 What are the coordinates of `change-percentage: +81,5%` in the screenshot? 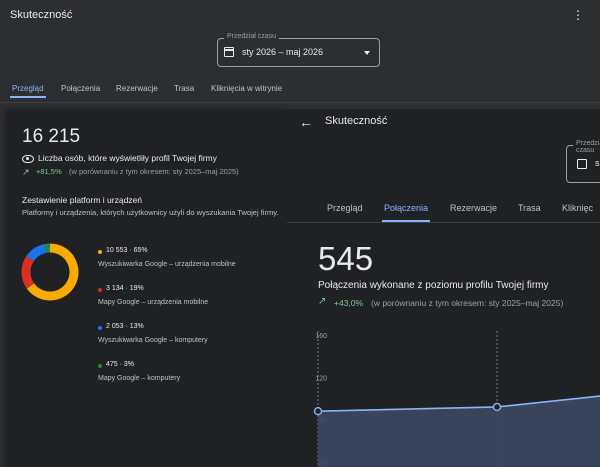 It's located at (49, 171).